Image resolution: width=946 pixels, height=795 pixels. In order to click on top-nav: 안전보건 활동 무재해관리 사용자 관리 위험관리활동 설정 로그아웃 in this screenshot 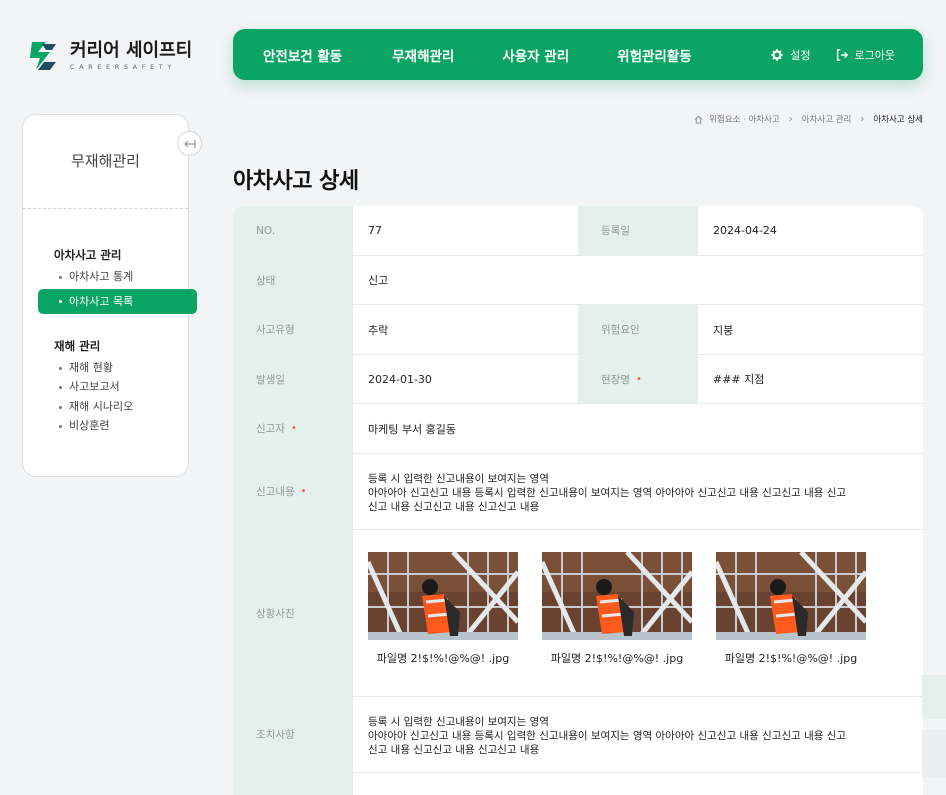, I will do `click(578, 54)`.